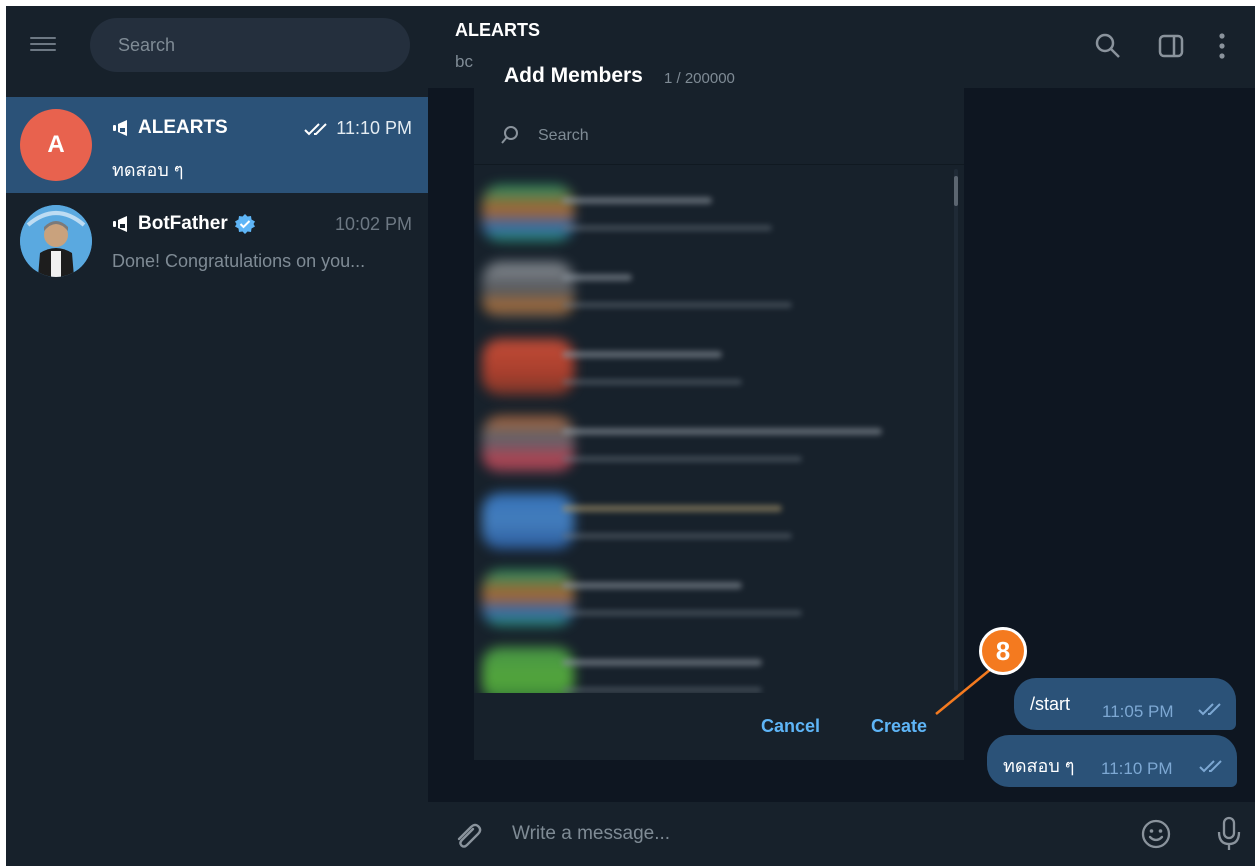 This screenshot has width=1257, height=866. What do you see at coordinates (573, 75) in the screenshot?
I see `dialog-title: Add Members` at bounding box center [573, 75].